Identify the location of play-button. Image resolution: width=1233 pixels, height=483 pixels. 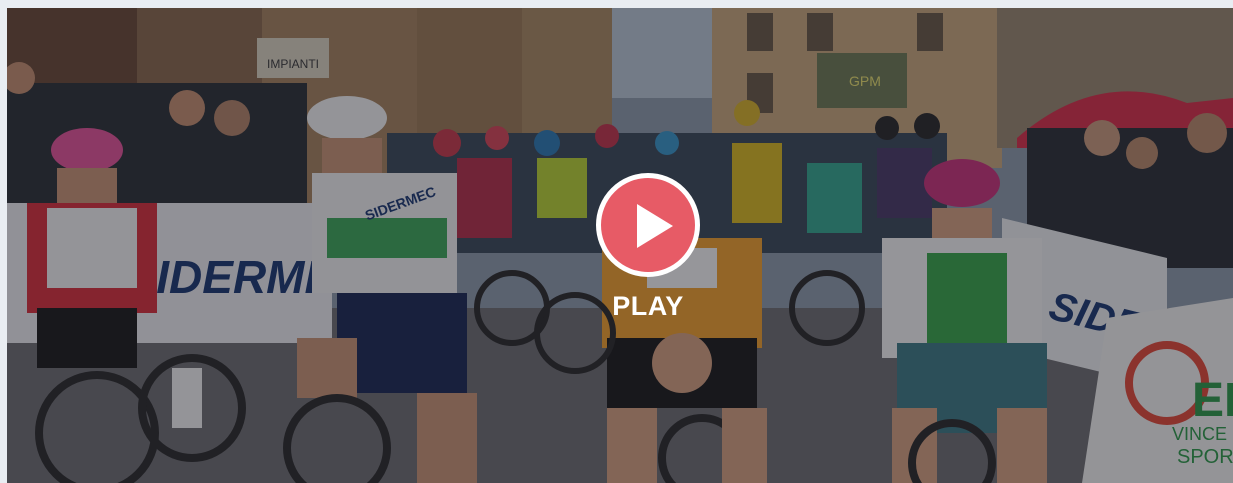
(648, 225).